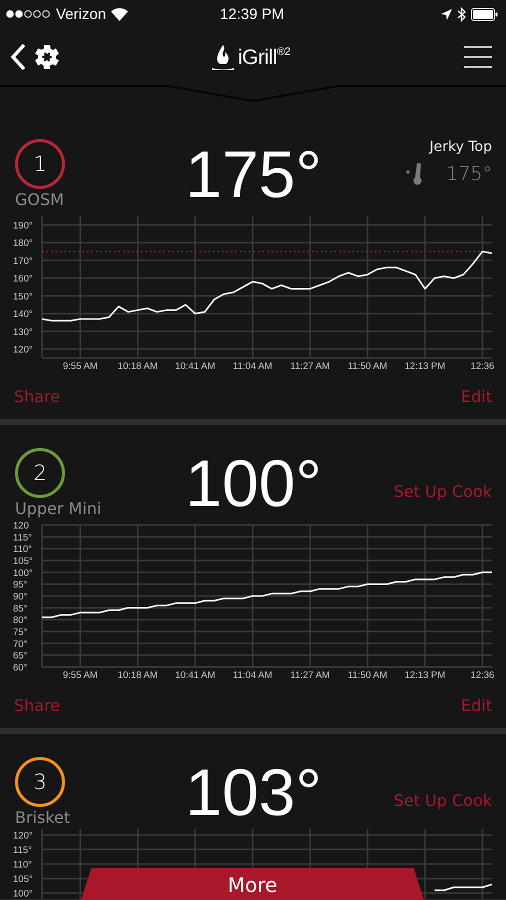  I want to click on temperature-line, so click(463, 888).